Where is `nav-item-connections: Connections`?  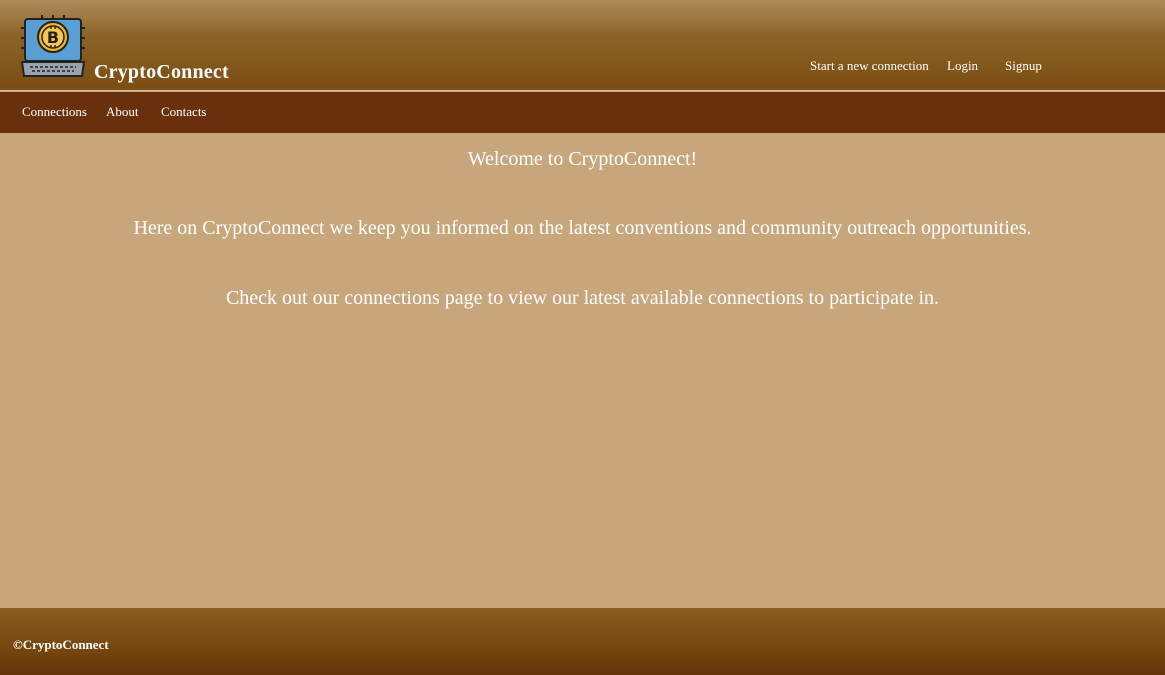 nav-item-connections: Connections is located at coordinates (54, 112).